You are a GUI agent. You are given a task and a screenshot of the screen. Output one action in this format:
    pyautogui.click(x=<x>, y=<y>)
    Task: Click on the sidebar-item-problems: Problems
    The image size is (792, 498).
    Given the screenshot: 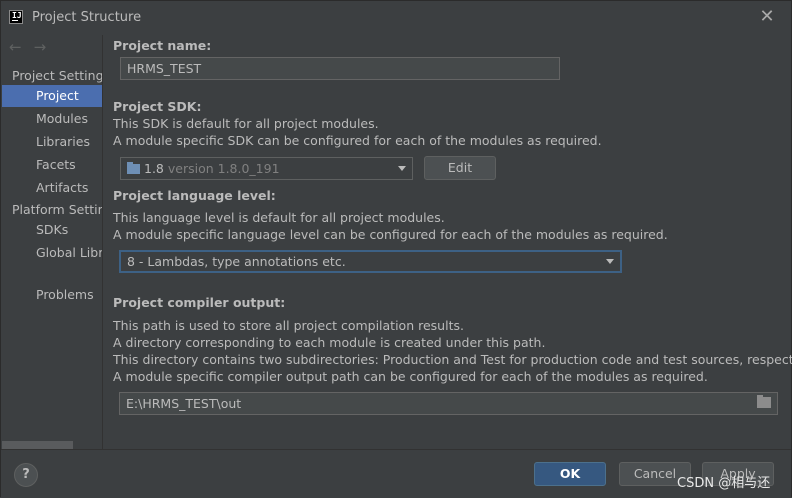 What is the action you would take?
    pyautogui.click(x=52, y=295)
    